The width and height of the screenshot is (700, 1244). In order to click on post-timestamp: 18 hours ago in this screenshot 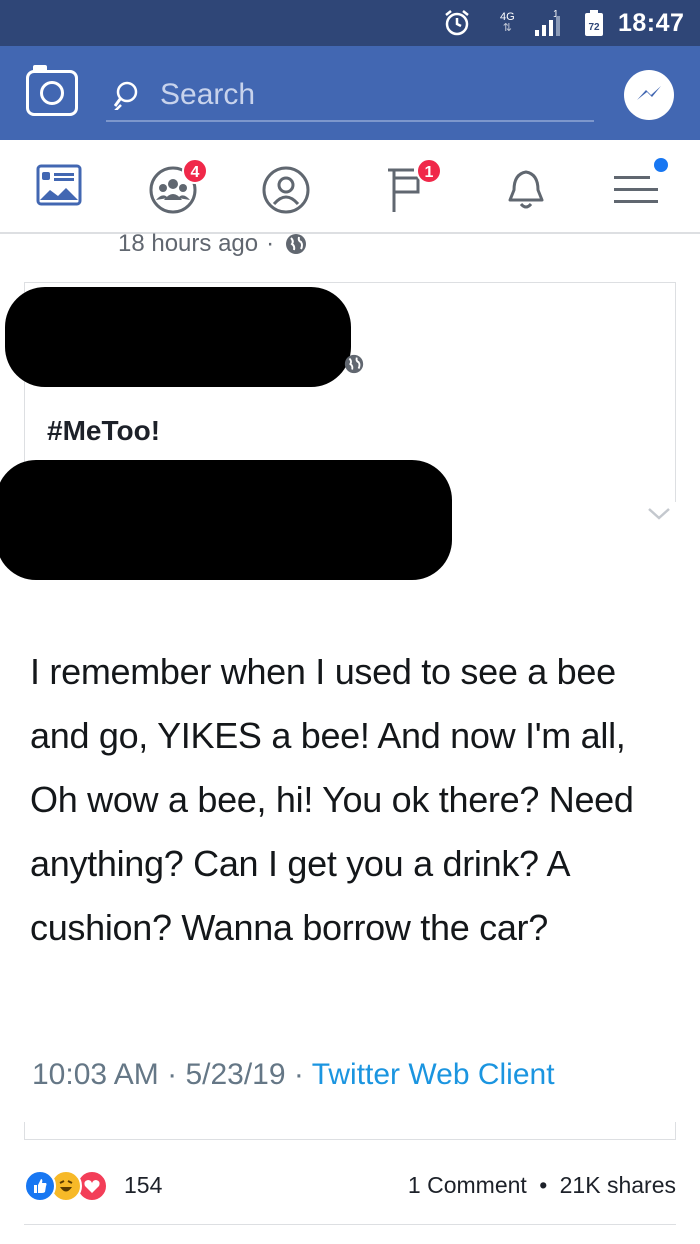, I will do `click(188, 244)`.